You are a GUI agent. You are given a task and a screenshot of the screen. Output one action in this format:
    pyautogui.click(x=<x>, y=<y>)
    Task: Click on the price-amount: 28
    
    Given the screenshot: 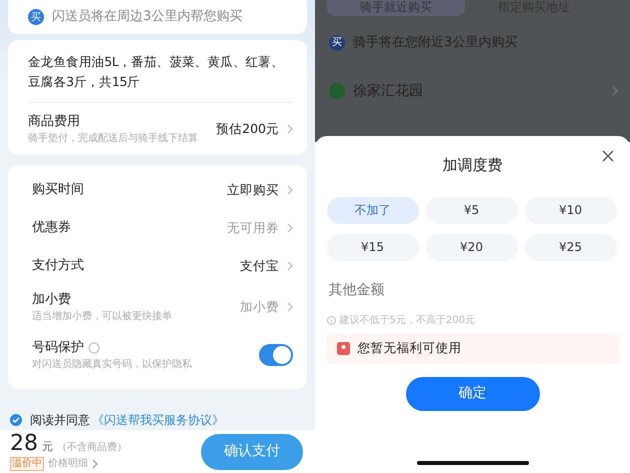 What is the action you would take?
    pyautogui.click(x=24, y=444)
    